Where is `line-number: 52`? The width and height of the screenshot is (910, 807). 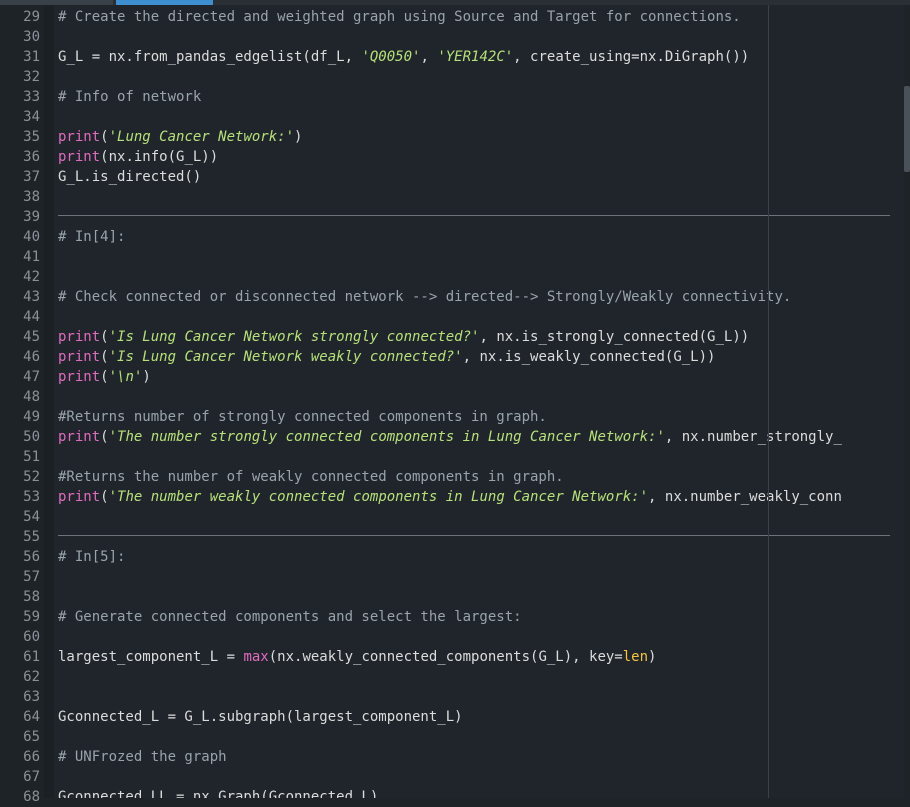
line-number: 52 is located at coordinates (31, 477).